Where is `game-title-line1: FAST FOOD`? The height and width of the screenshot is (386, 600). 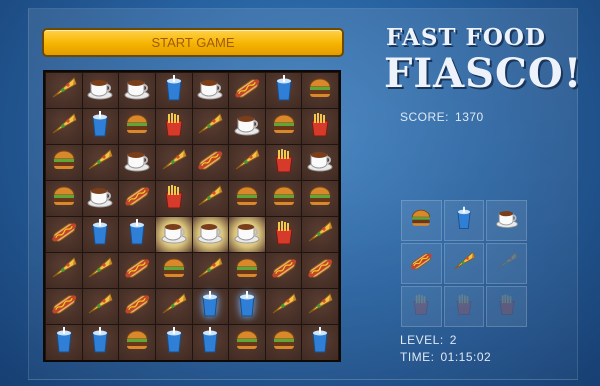 game-title-line1: FAST FOOD is located at coordinates (466, 37).